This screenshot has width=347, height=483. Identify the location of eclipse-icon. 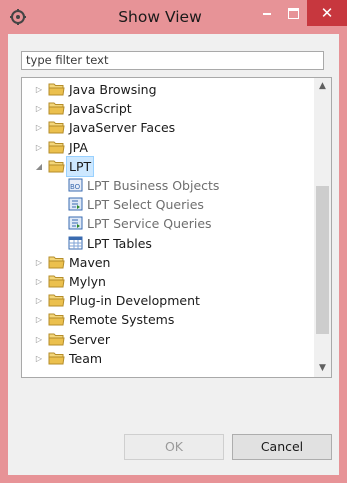
(18, 17).